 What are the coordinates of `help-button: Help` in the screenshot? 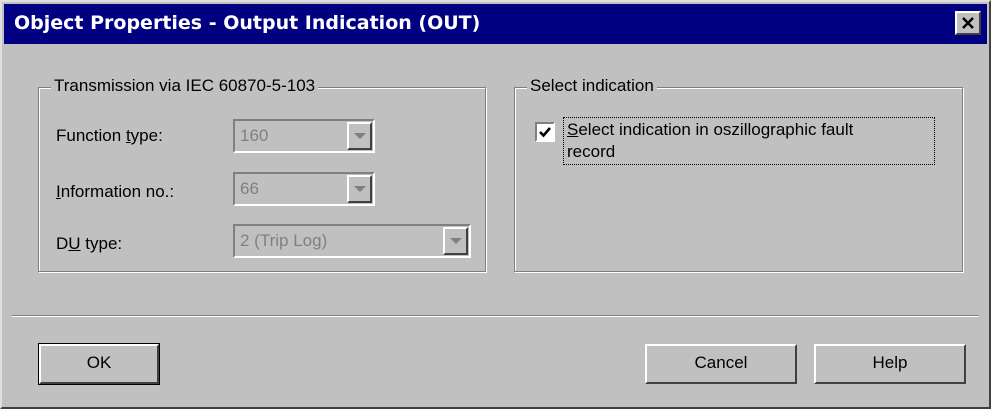 It's located at (890, 364).